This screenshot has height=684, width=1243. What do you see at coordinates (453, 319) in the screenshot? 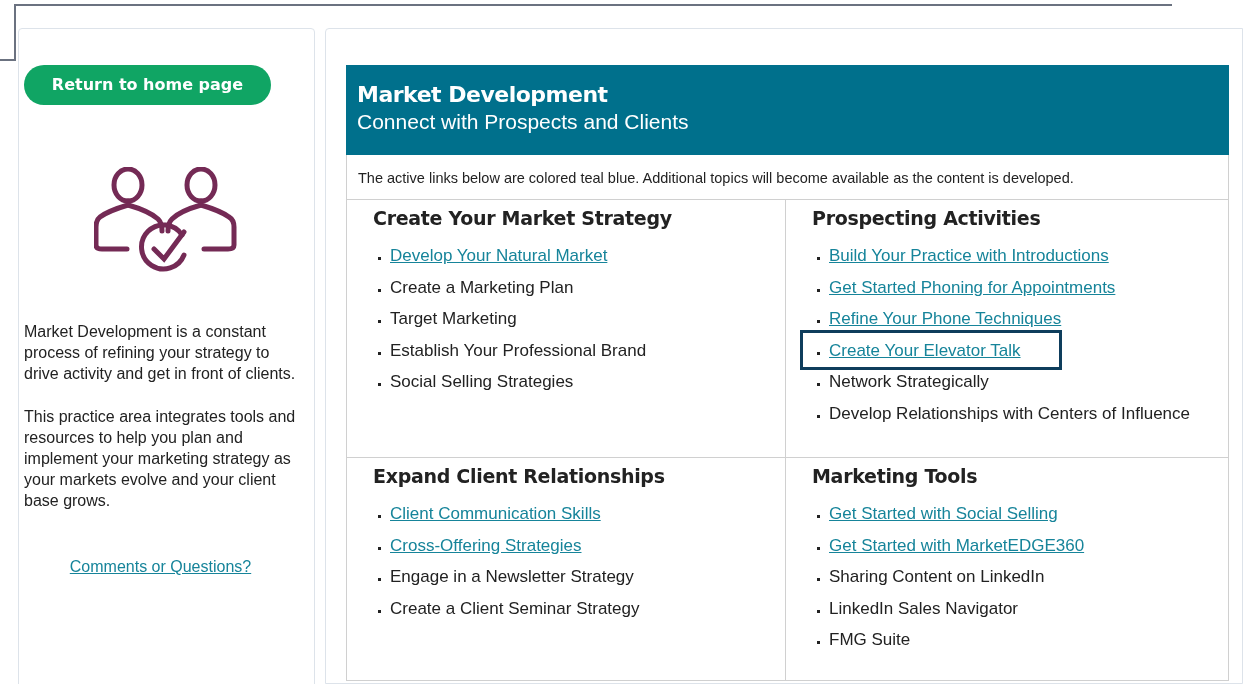
I see `topic-text: Target Marketing` at bounding box center [453, 319].